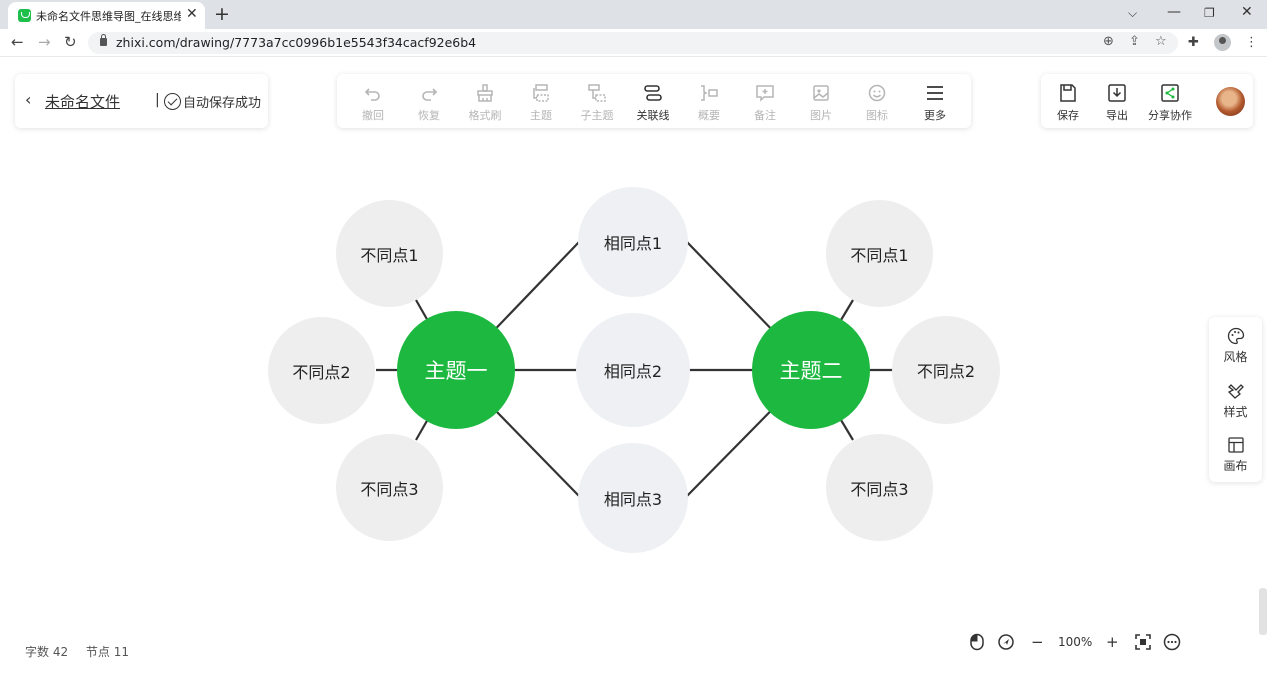 Image resolution: width=1267 pixels, height=680 pixels. I want to click on node-diff-left-1: 不同点1, so click(389, 253).